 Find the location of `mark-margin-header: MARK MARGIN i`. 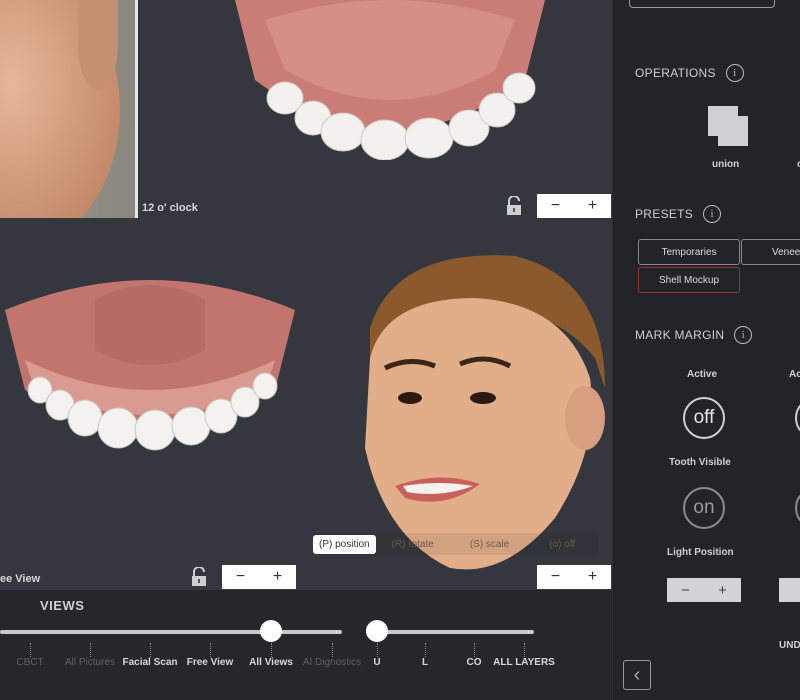

mark-margin-header: MARK MARGIN i is located at coordinates (694, 335).